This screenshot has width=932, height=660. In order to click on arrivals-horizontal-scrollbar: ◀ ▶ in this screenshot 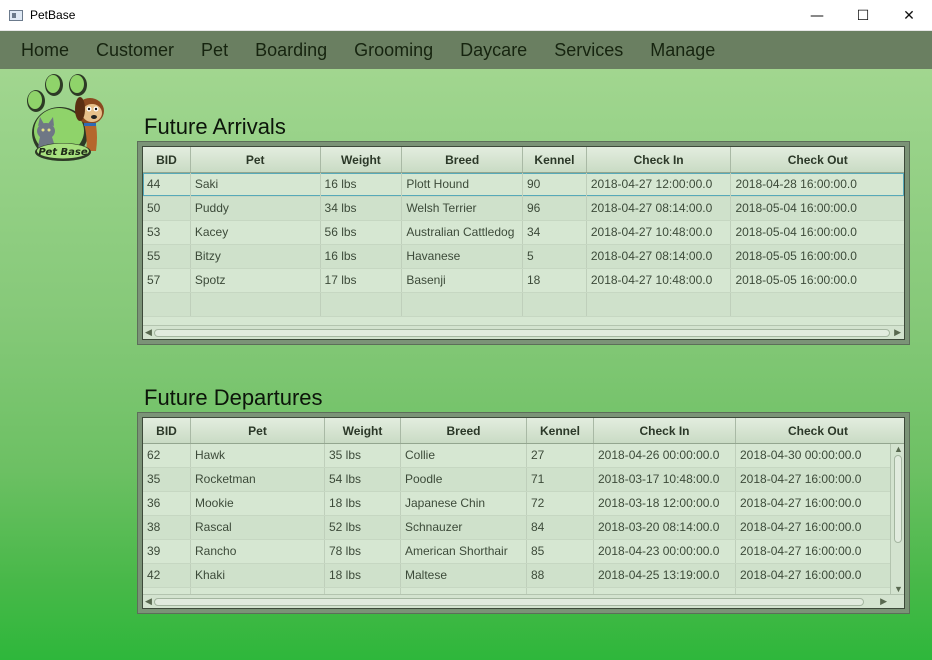, I will do `click(523, 332)`.